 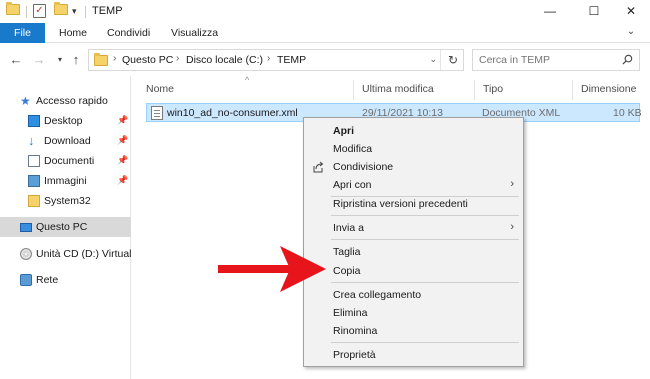 I want to click on xml-file-icon, so click(x=157, y=113).